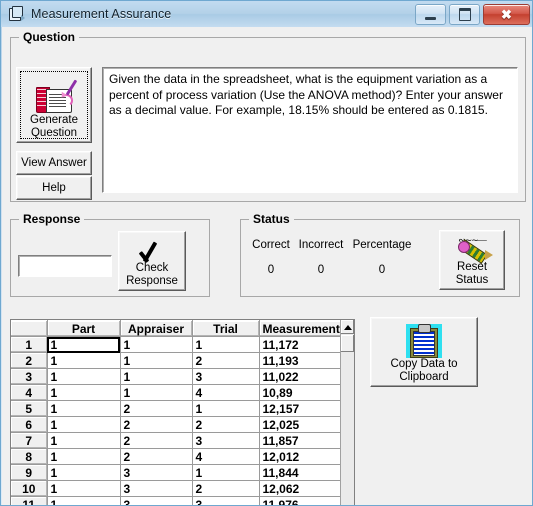  What do you see at coordinates (29, 344) in the screenshot?
I see `row-header-cell: 1` at bounding box center [29, 344].